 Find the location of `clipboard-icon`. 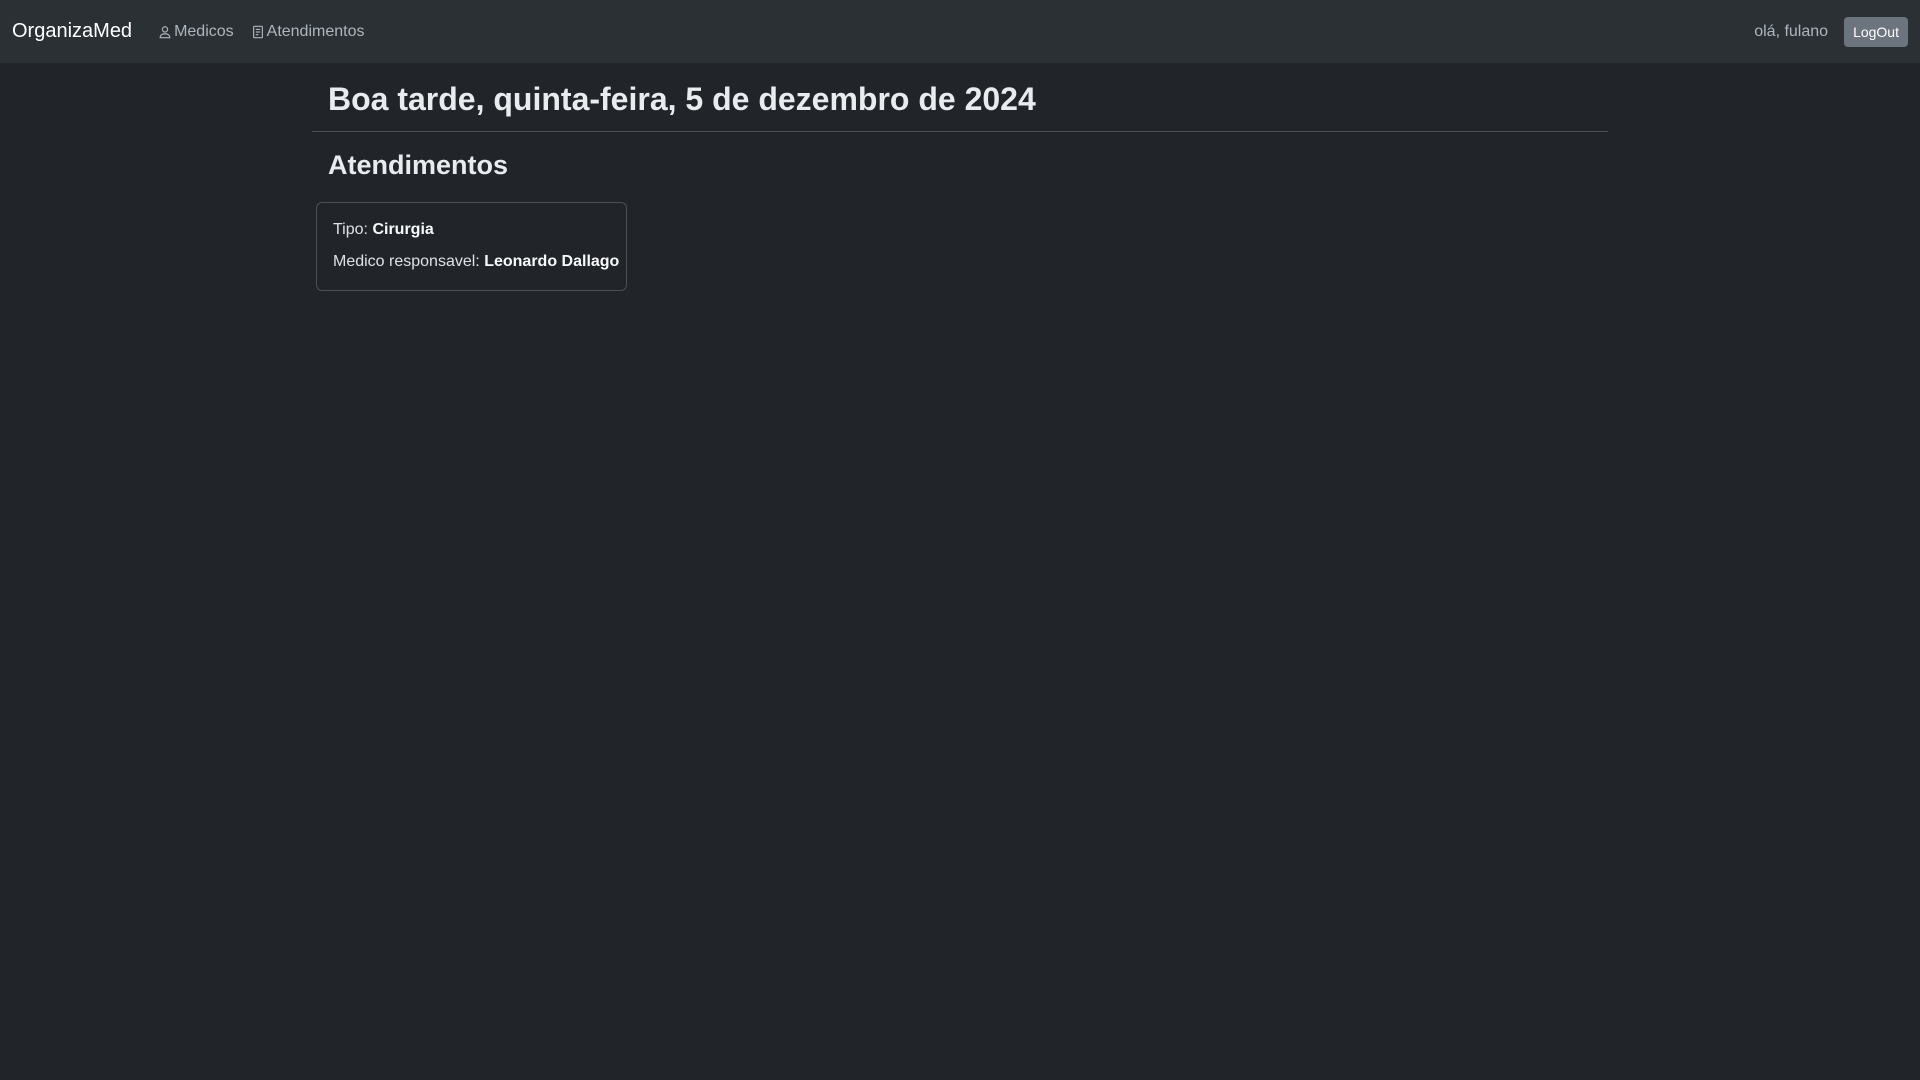

clipboard-icon is located at coordinates (258, 32).